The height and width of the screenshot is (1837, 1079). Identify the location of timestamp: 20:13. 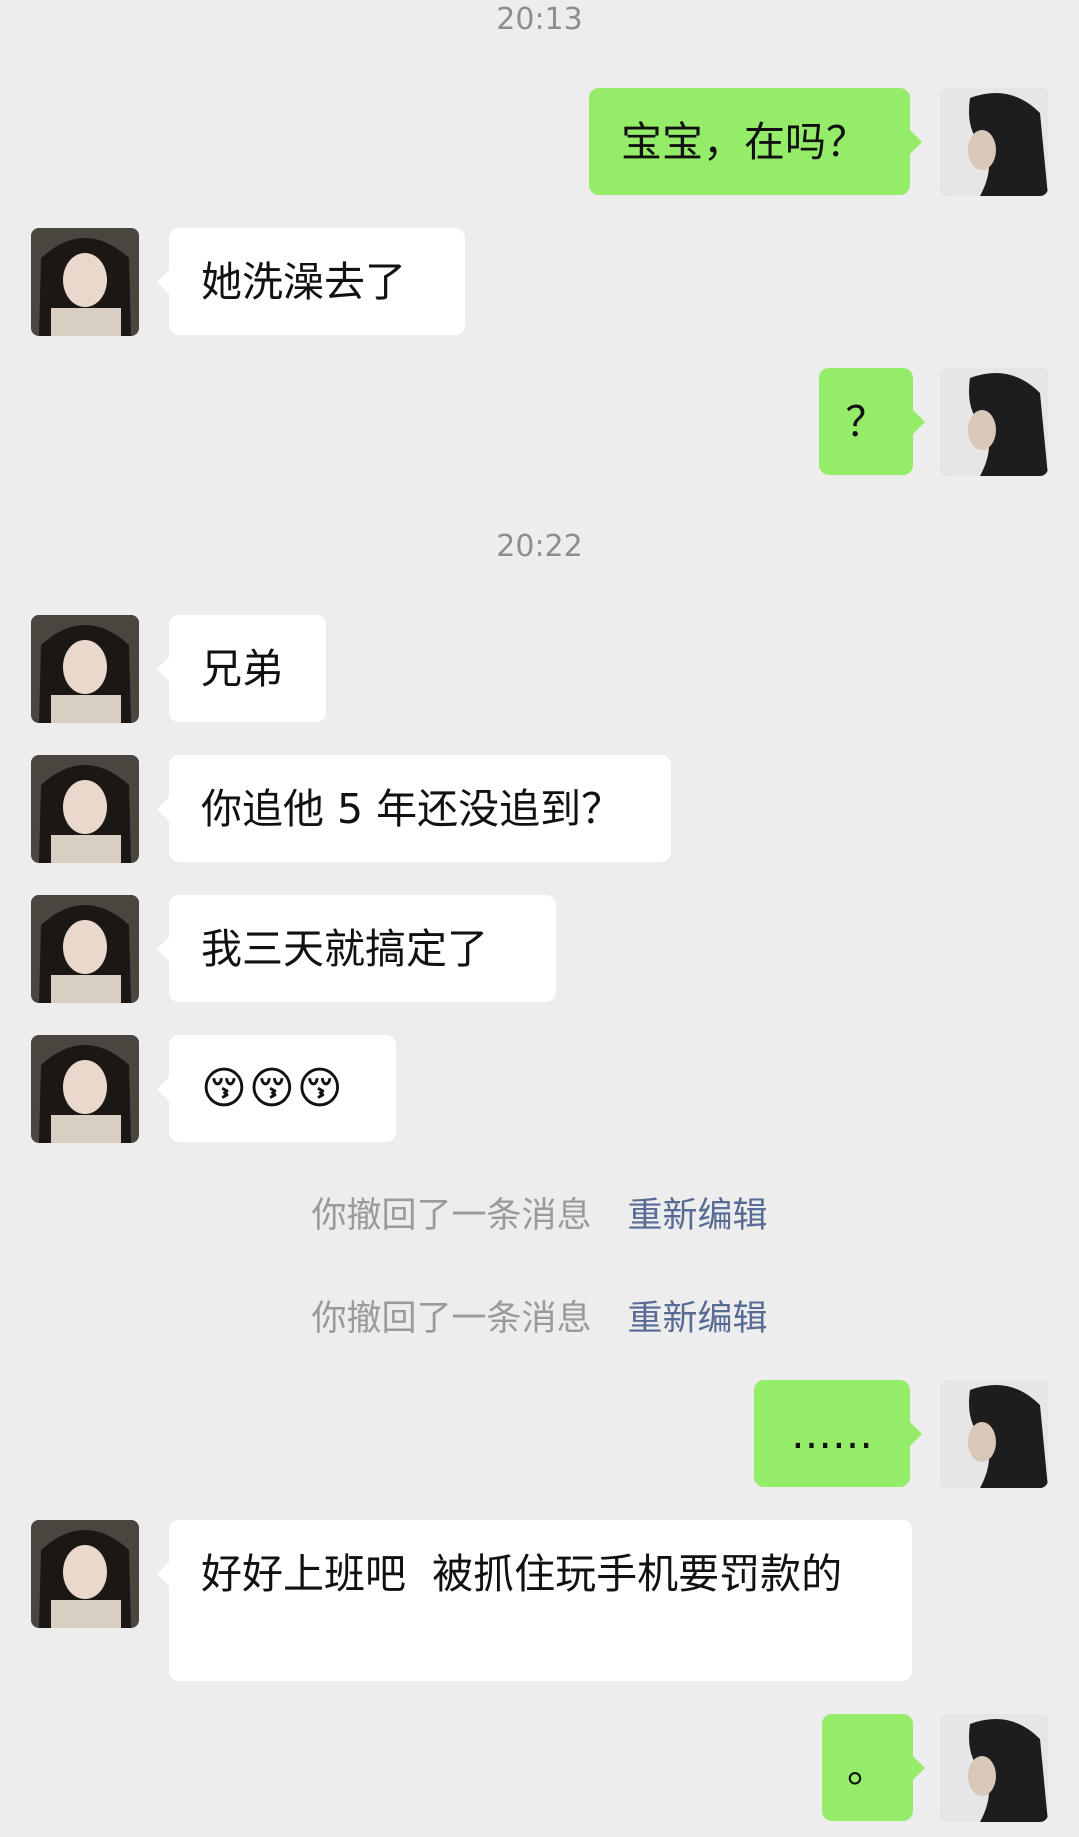
(539, 19).